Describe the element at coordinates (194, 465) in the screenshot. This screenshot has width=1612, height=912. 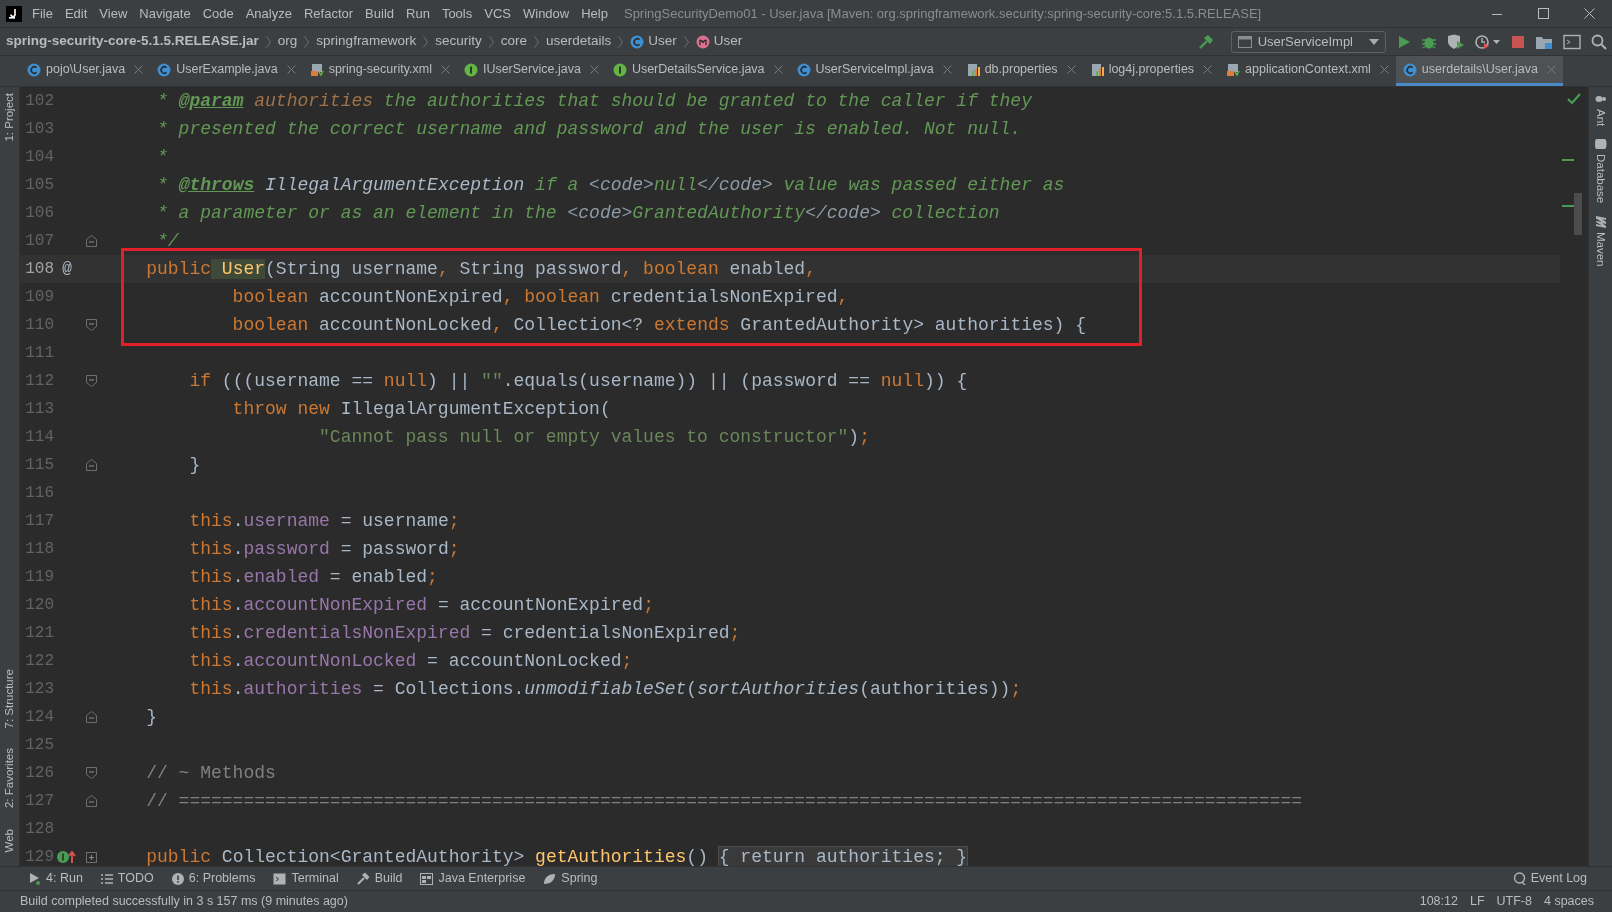
I see `code-line: }` at that location.